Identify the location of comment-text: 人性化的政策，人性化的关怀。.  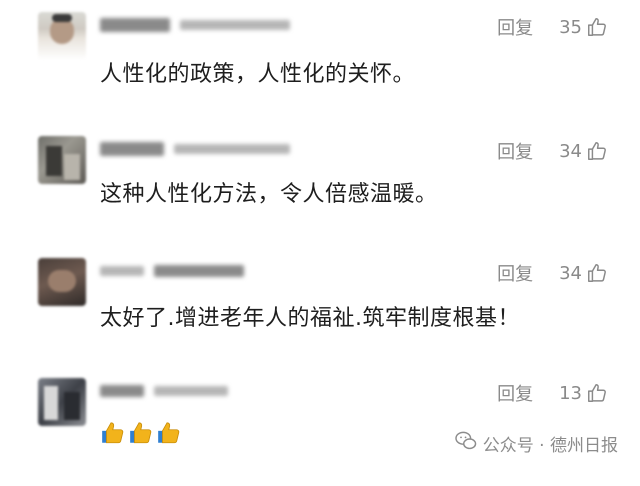
(258, 74).